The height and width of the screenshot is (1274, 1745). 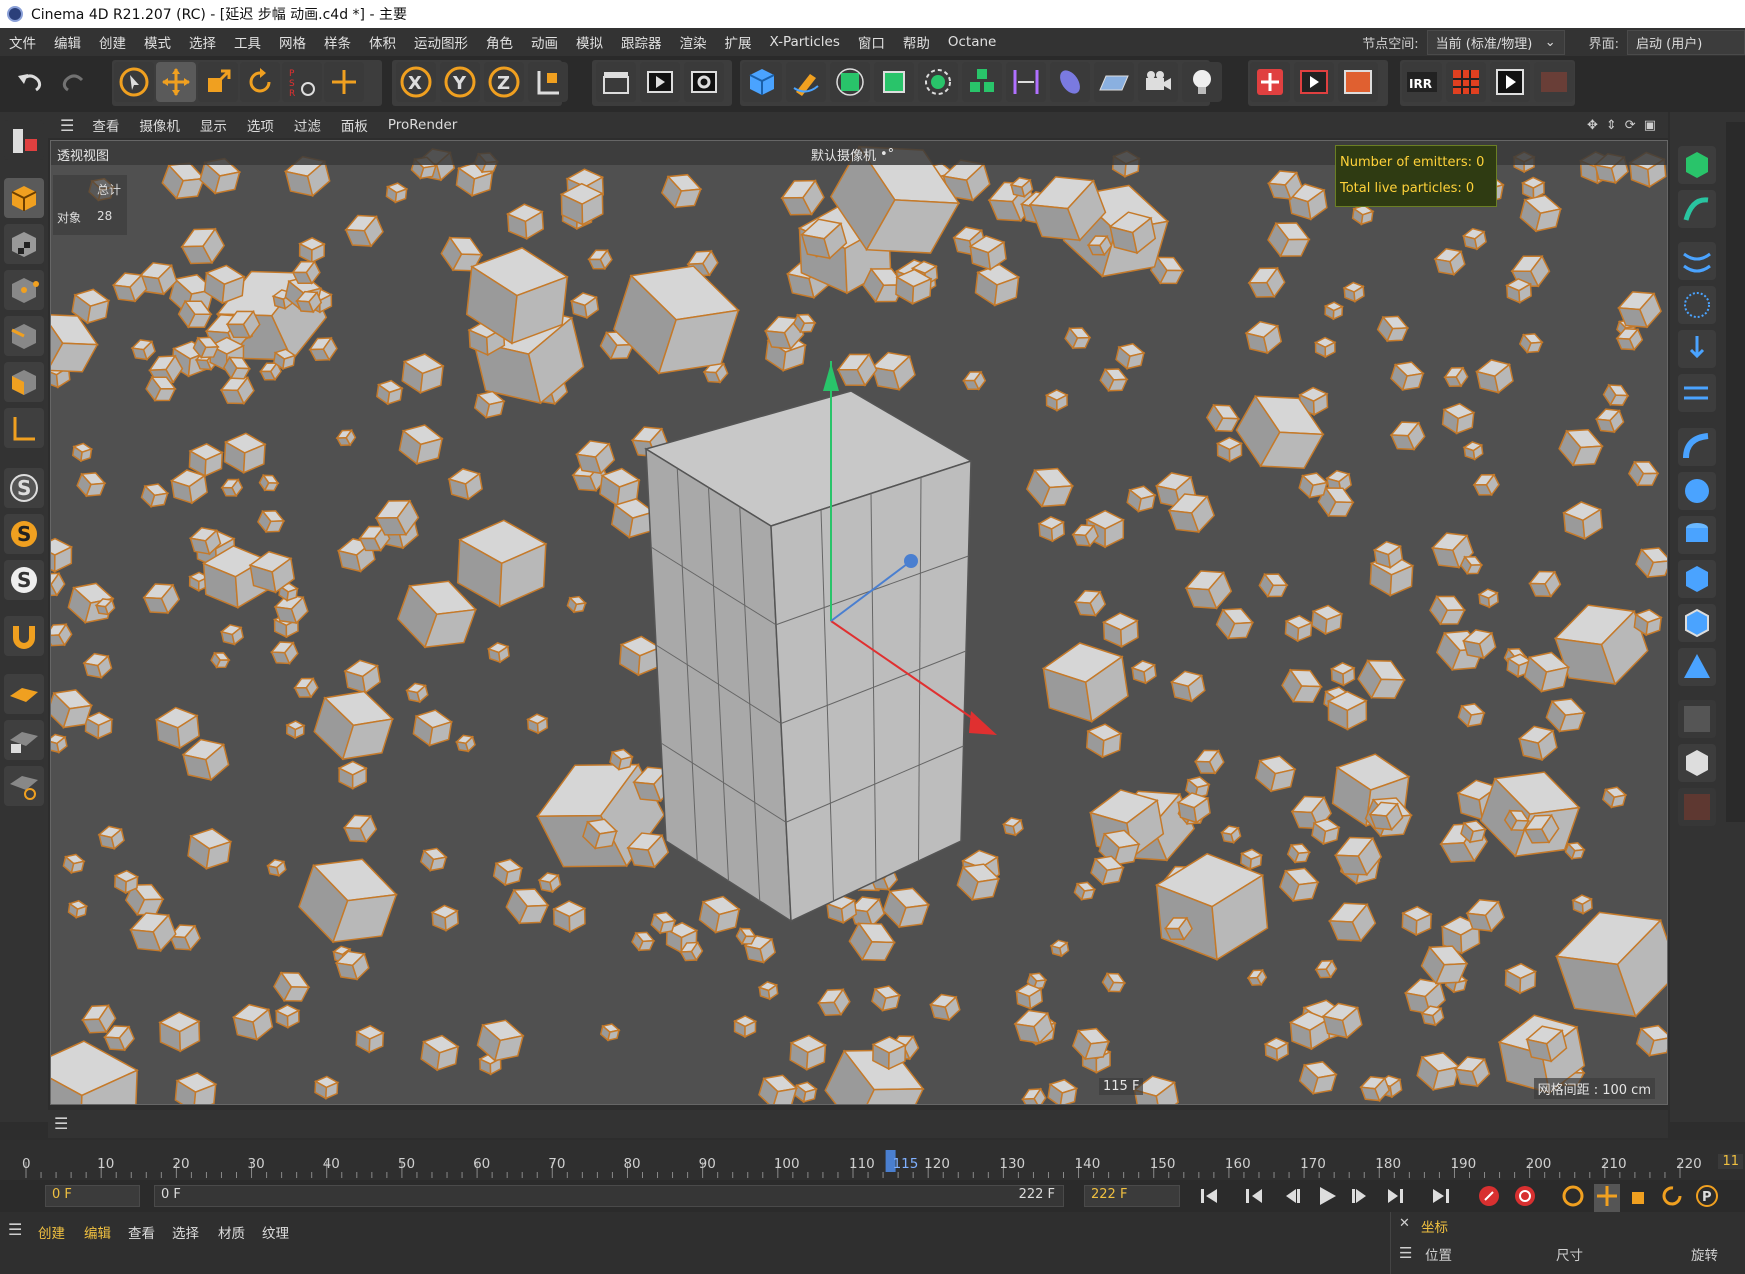 What do you see at coordinates (67, 42) in the screenshot?
I see `menu-edit: 编辑` at bounding box center [67, 42].